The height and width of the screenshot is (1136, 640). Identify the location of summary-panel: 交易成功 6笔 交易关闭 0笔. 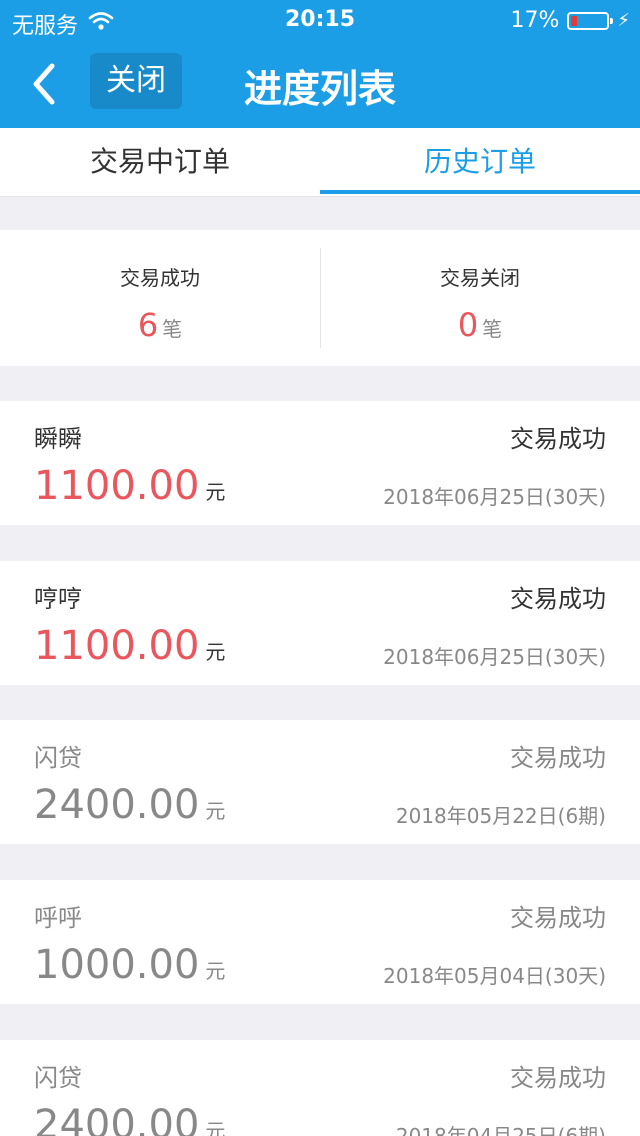
(320, 298).